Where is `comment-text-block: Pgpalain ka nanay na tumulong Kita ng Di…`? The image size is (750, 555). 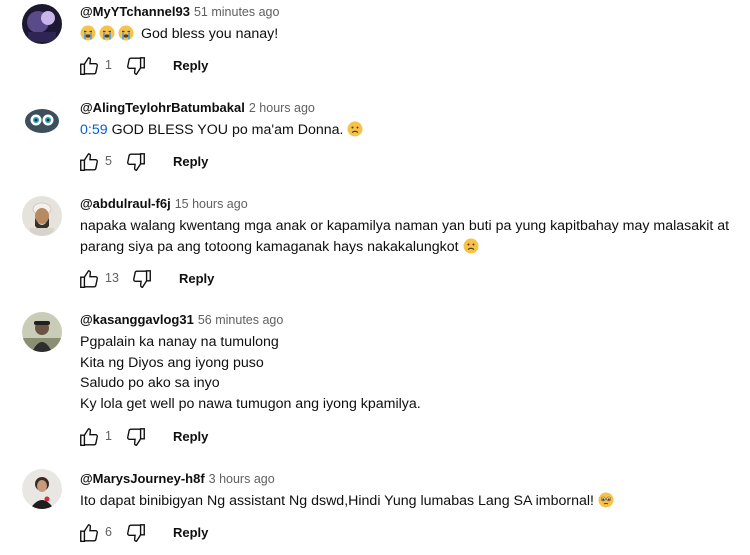 comment-text-block: Pgpalain ka nanay na tumulong Kita ng Di… is located at coordinates (410, 373).